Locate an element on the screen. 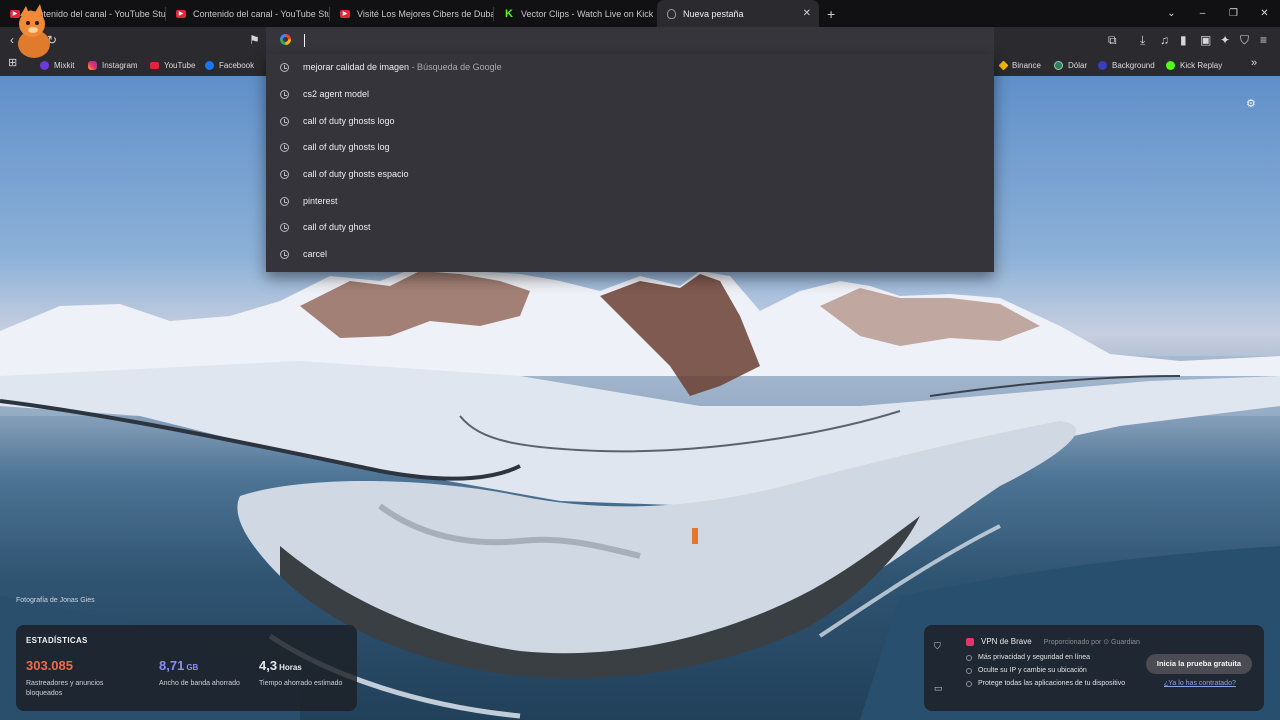  stat-label: Ancho de banda ahorrado is located at coordinates (199, 683).